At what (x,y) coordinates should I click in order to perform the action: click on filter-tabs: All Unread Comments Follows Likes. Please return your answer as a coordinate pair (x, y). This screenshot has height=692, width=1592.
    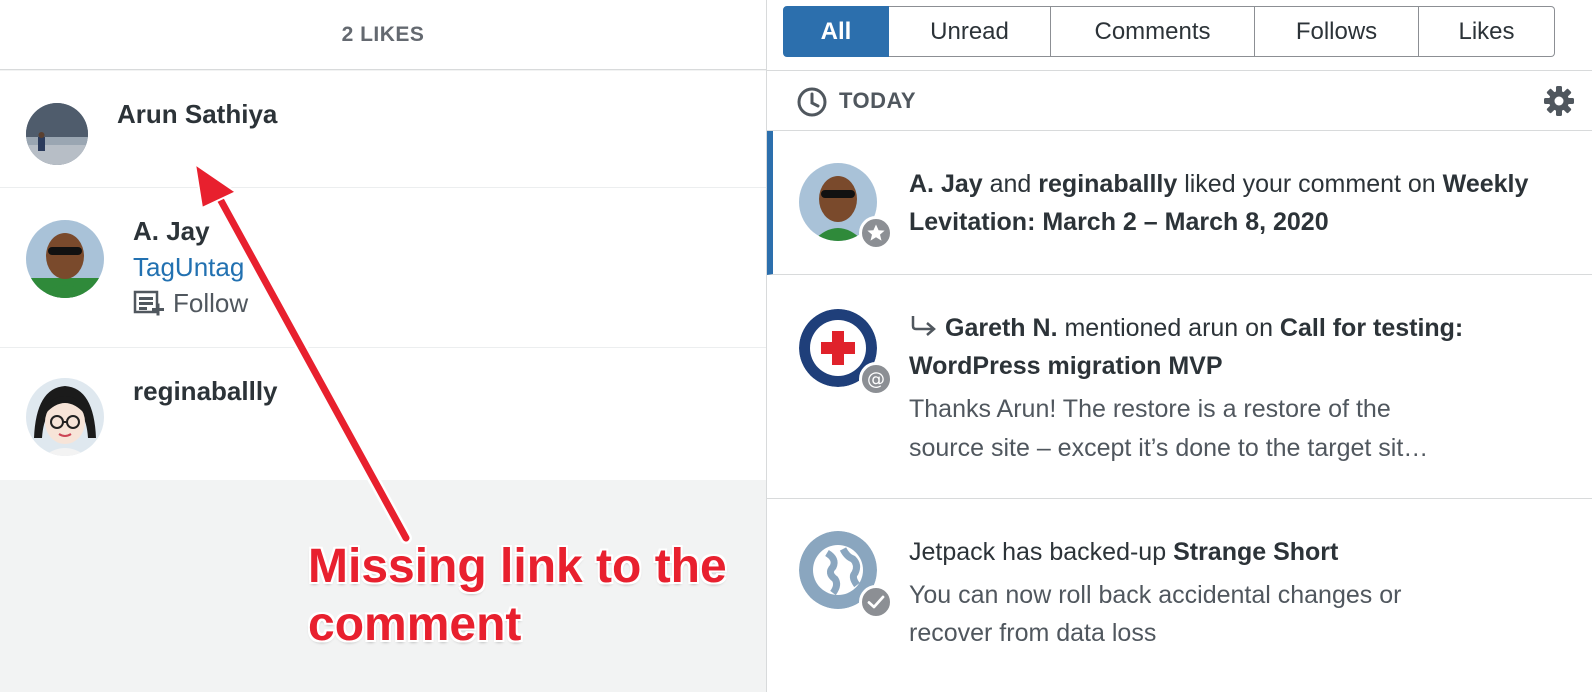
    Looking at the image, I should click on (1169, 31).